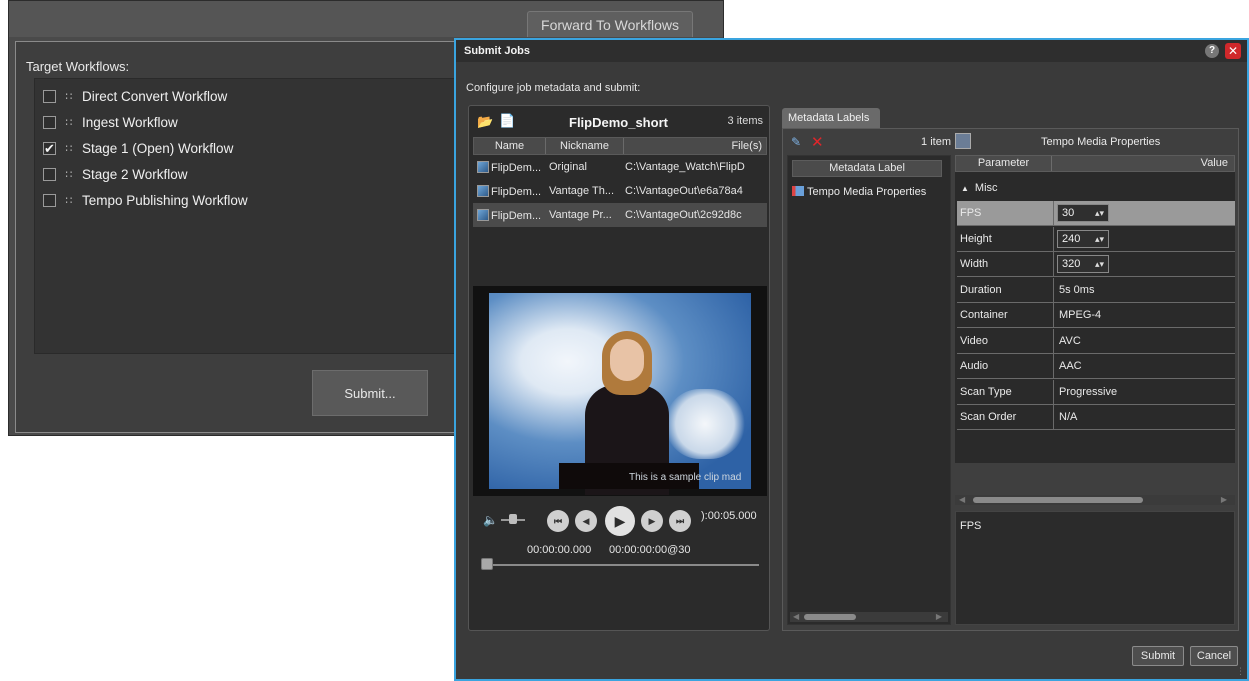 Image resolution: width=1249 pixels, height=681 pixels. What do you see at coordinates (1071, 264) in the screenshot?
I see `property-value: 320` at bounding box center [1071, 264].